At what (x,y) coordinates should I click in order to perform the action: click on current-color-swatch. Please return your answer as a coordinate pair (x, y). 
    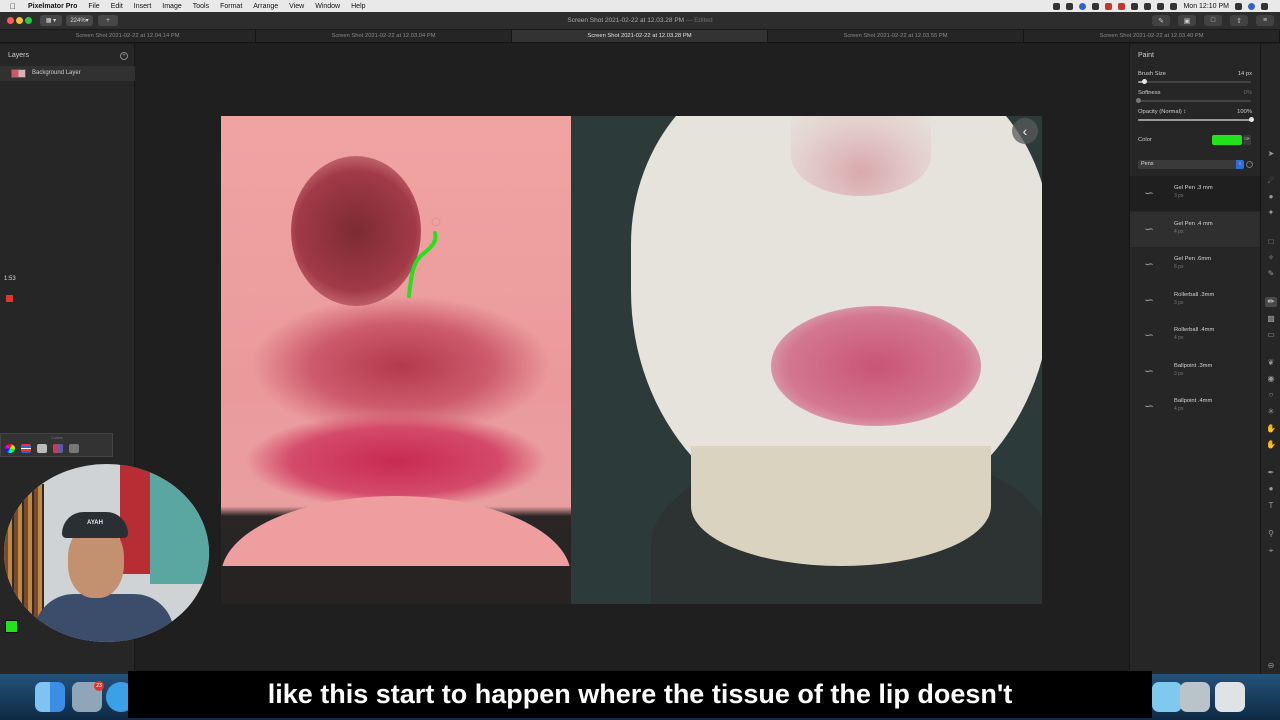
    Looking at the image, I should click on (11, 626).